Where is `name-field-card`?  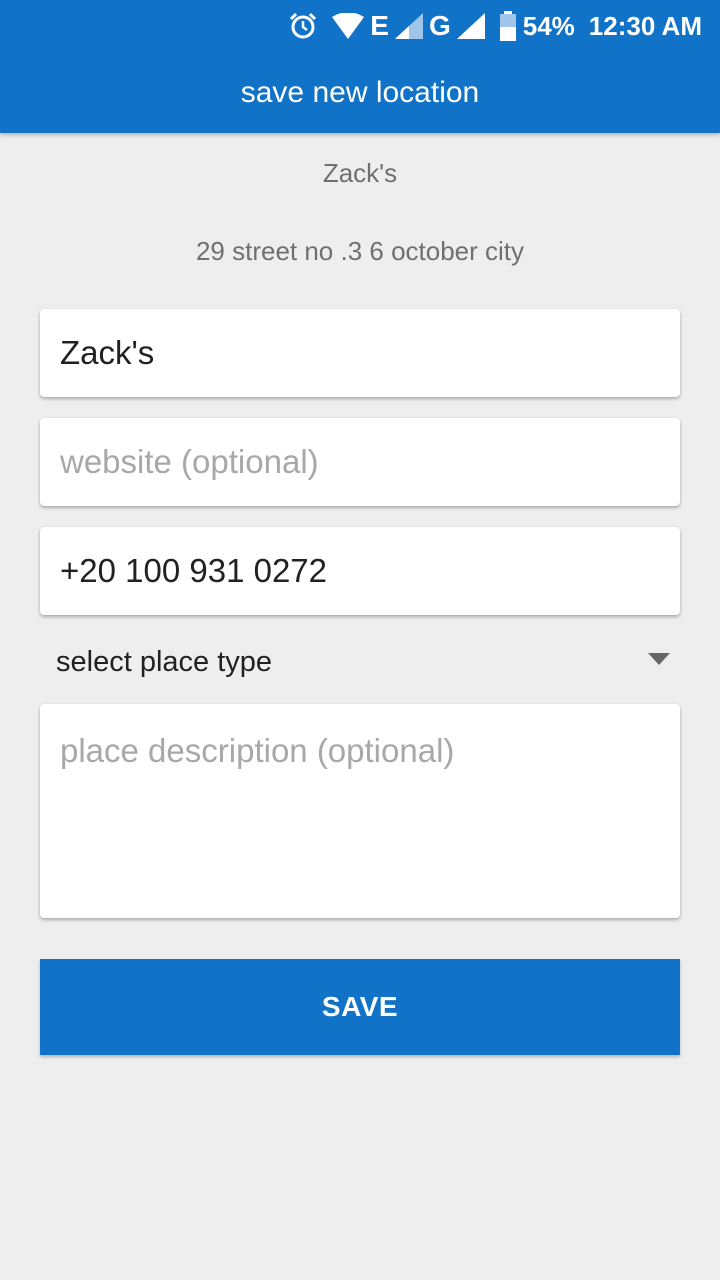
name-field-card is located at coordinates (360, 353).